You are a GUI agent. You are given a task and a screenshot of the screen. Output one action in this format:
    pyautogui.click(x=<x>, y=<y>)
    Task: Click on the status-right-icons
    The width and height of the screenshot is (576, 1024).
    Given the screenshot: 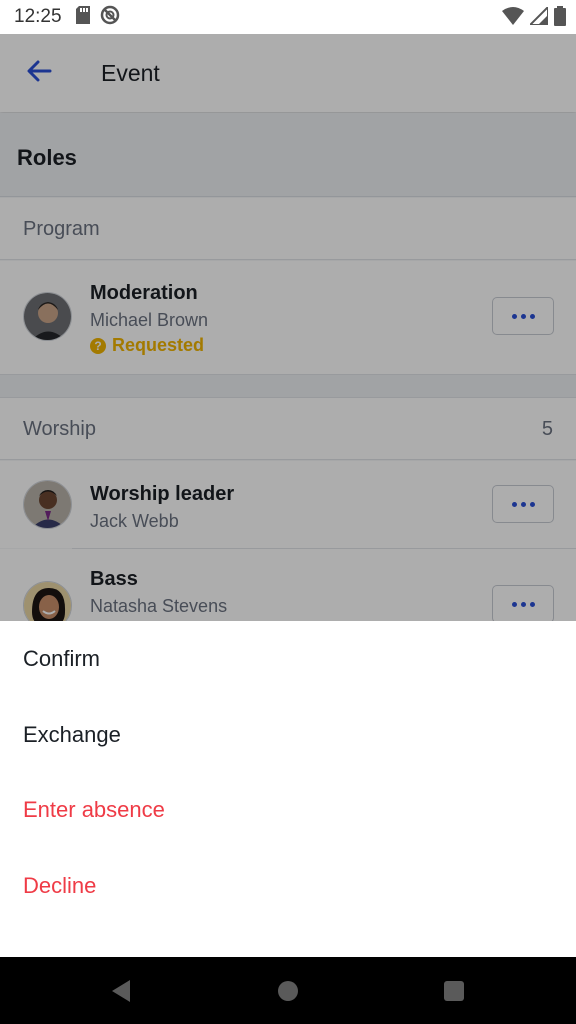 What is the action you would take?
    pyautogui.click(x=534, y=17)
    